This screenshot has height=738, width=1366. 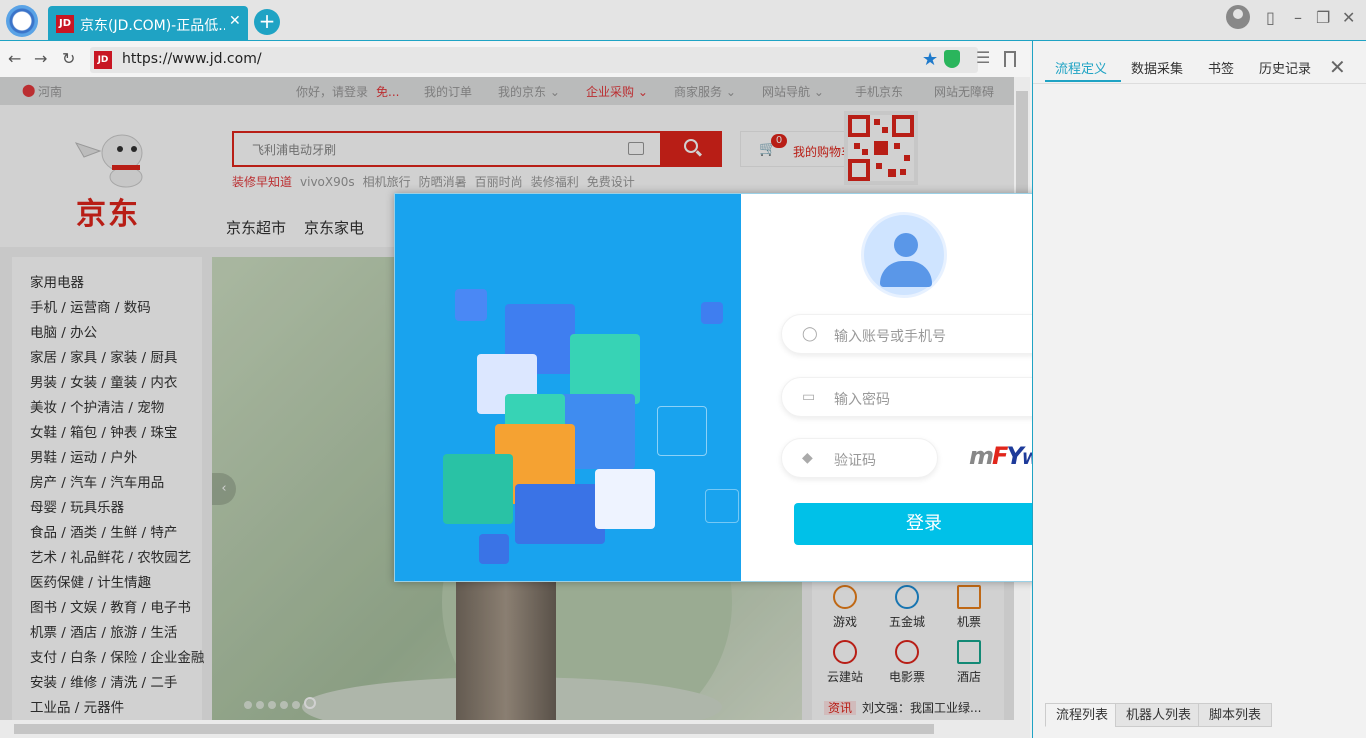 What do you see at coordinates (65, 24) in the screenshot?
I see `jd-favicon-icon: JD` at bounding box center [65, 24].